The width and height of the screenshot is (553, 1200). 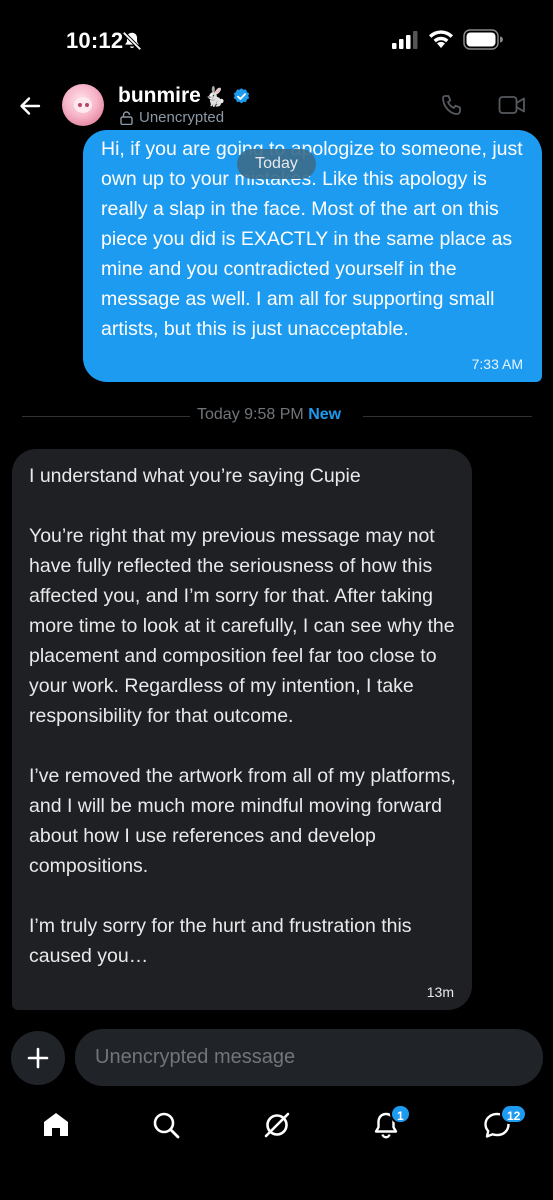 What do you see at coordinates (106, 416) in the screenshot?
I see `divider-line-left` at bounding box center [106, 416].